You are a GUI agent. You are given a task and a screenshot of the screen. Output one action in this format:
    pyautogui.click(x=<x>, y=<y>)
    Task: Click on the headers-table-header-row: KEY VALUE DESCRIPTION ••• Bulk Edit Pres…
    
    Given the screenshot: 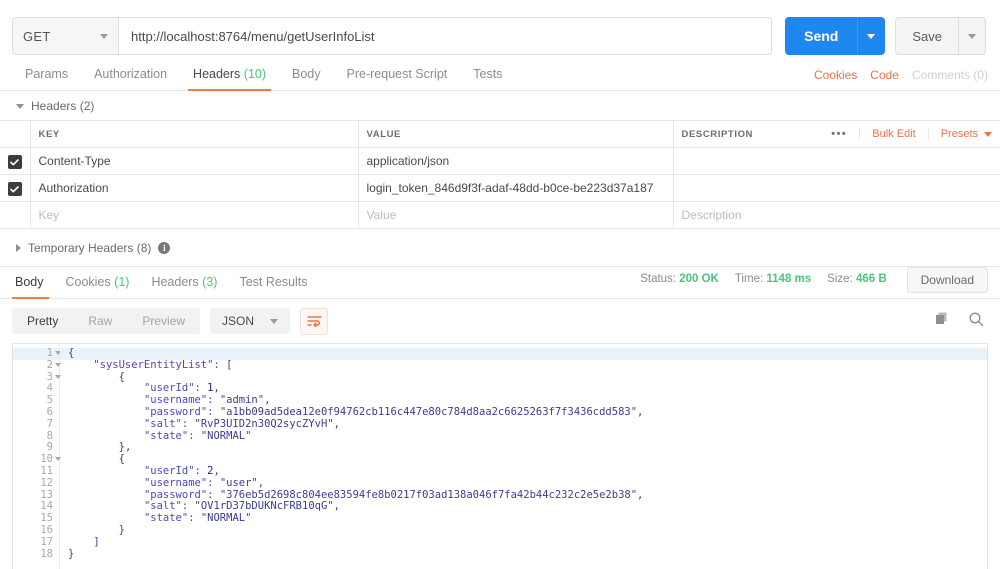 What is the action you would take?
    pyautogui.click(x=500, y=134)
    